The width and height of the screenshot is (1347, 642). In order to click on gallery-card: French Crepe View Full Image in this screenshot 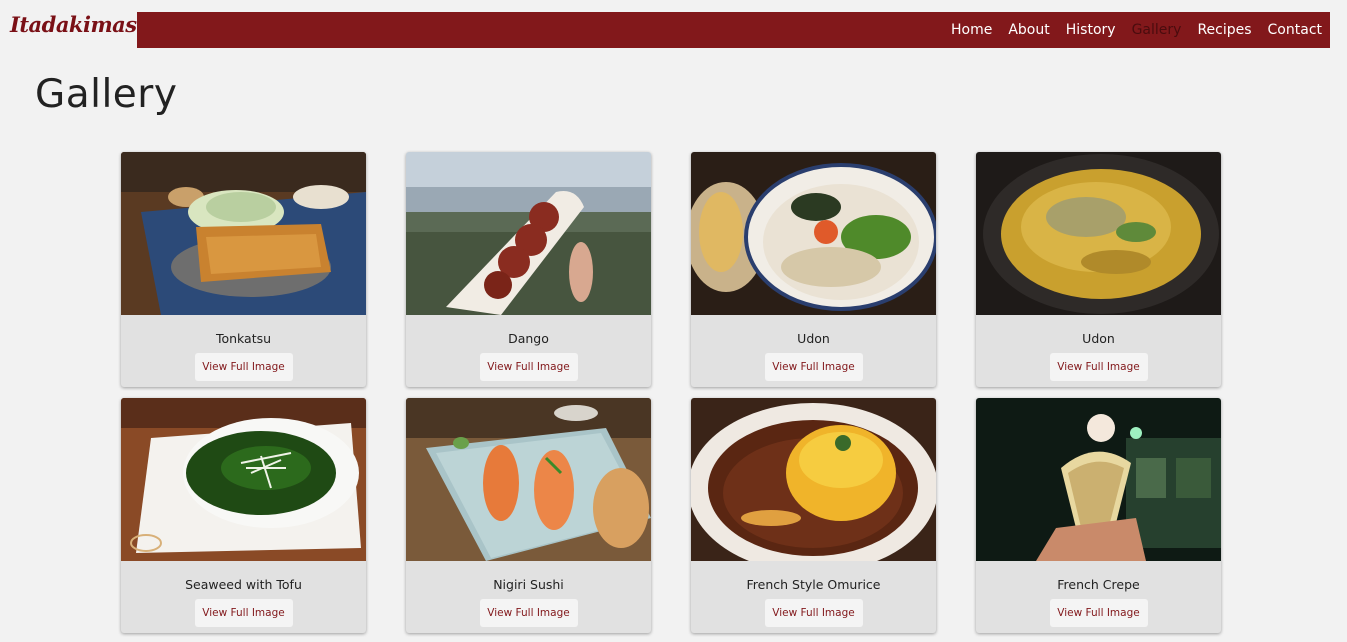, I will do `click(1098, 515)`.